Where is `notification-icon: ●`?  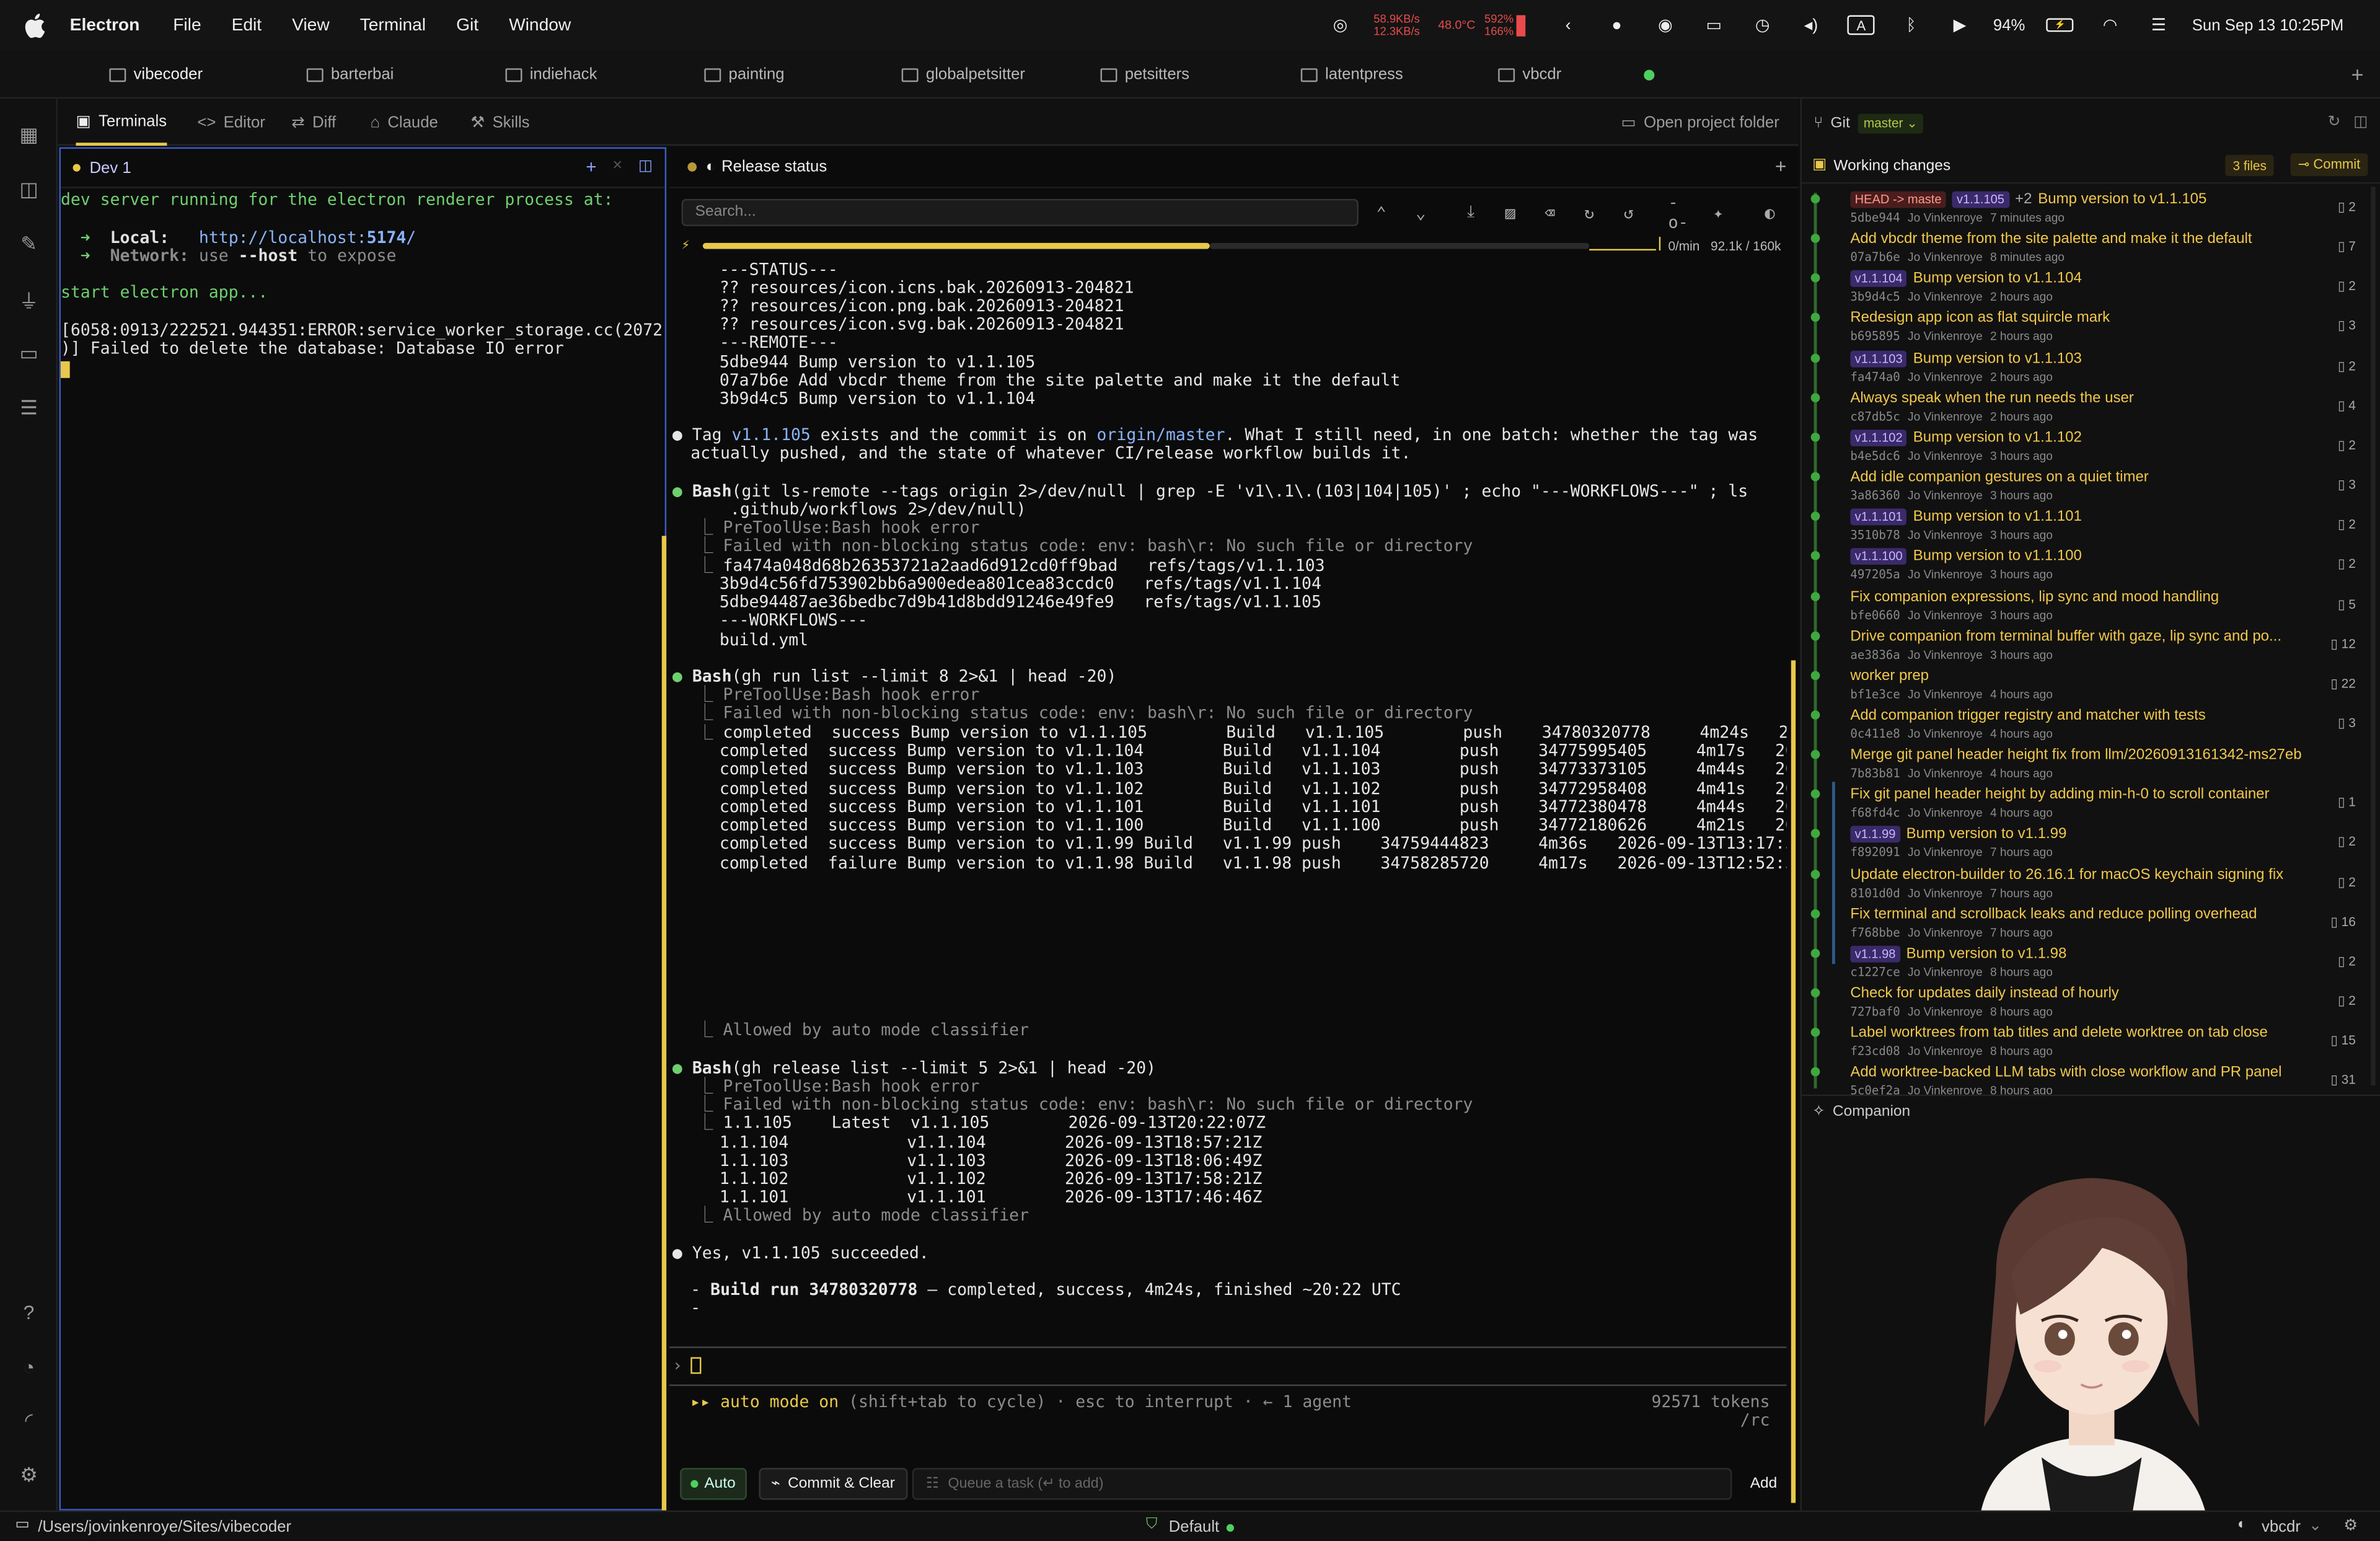 notification-icon: ● is located at coordinates (1617, 24).